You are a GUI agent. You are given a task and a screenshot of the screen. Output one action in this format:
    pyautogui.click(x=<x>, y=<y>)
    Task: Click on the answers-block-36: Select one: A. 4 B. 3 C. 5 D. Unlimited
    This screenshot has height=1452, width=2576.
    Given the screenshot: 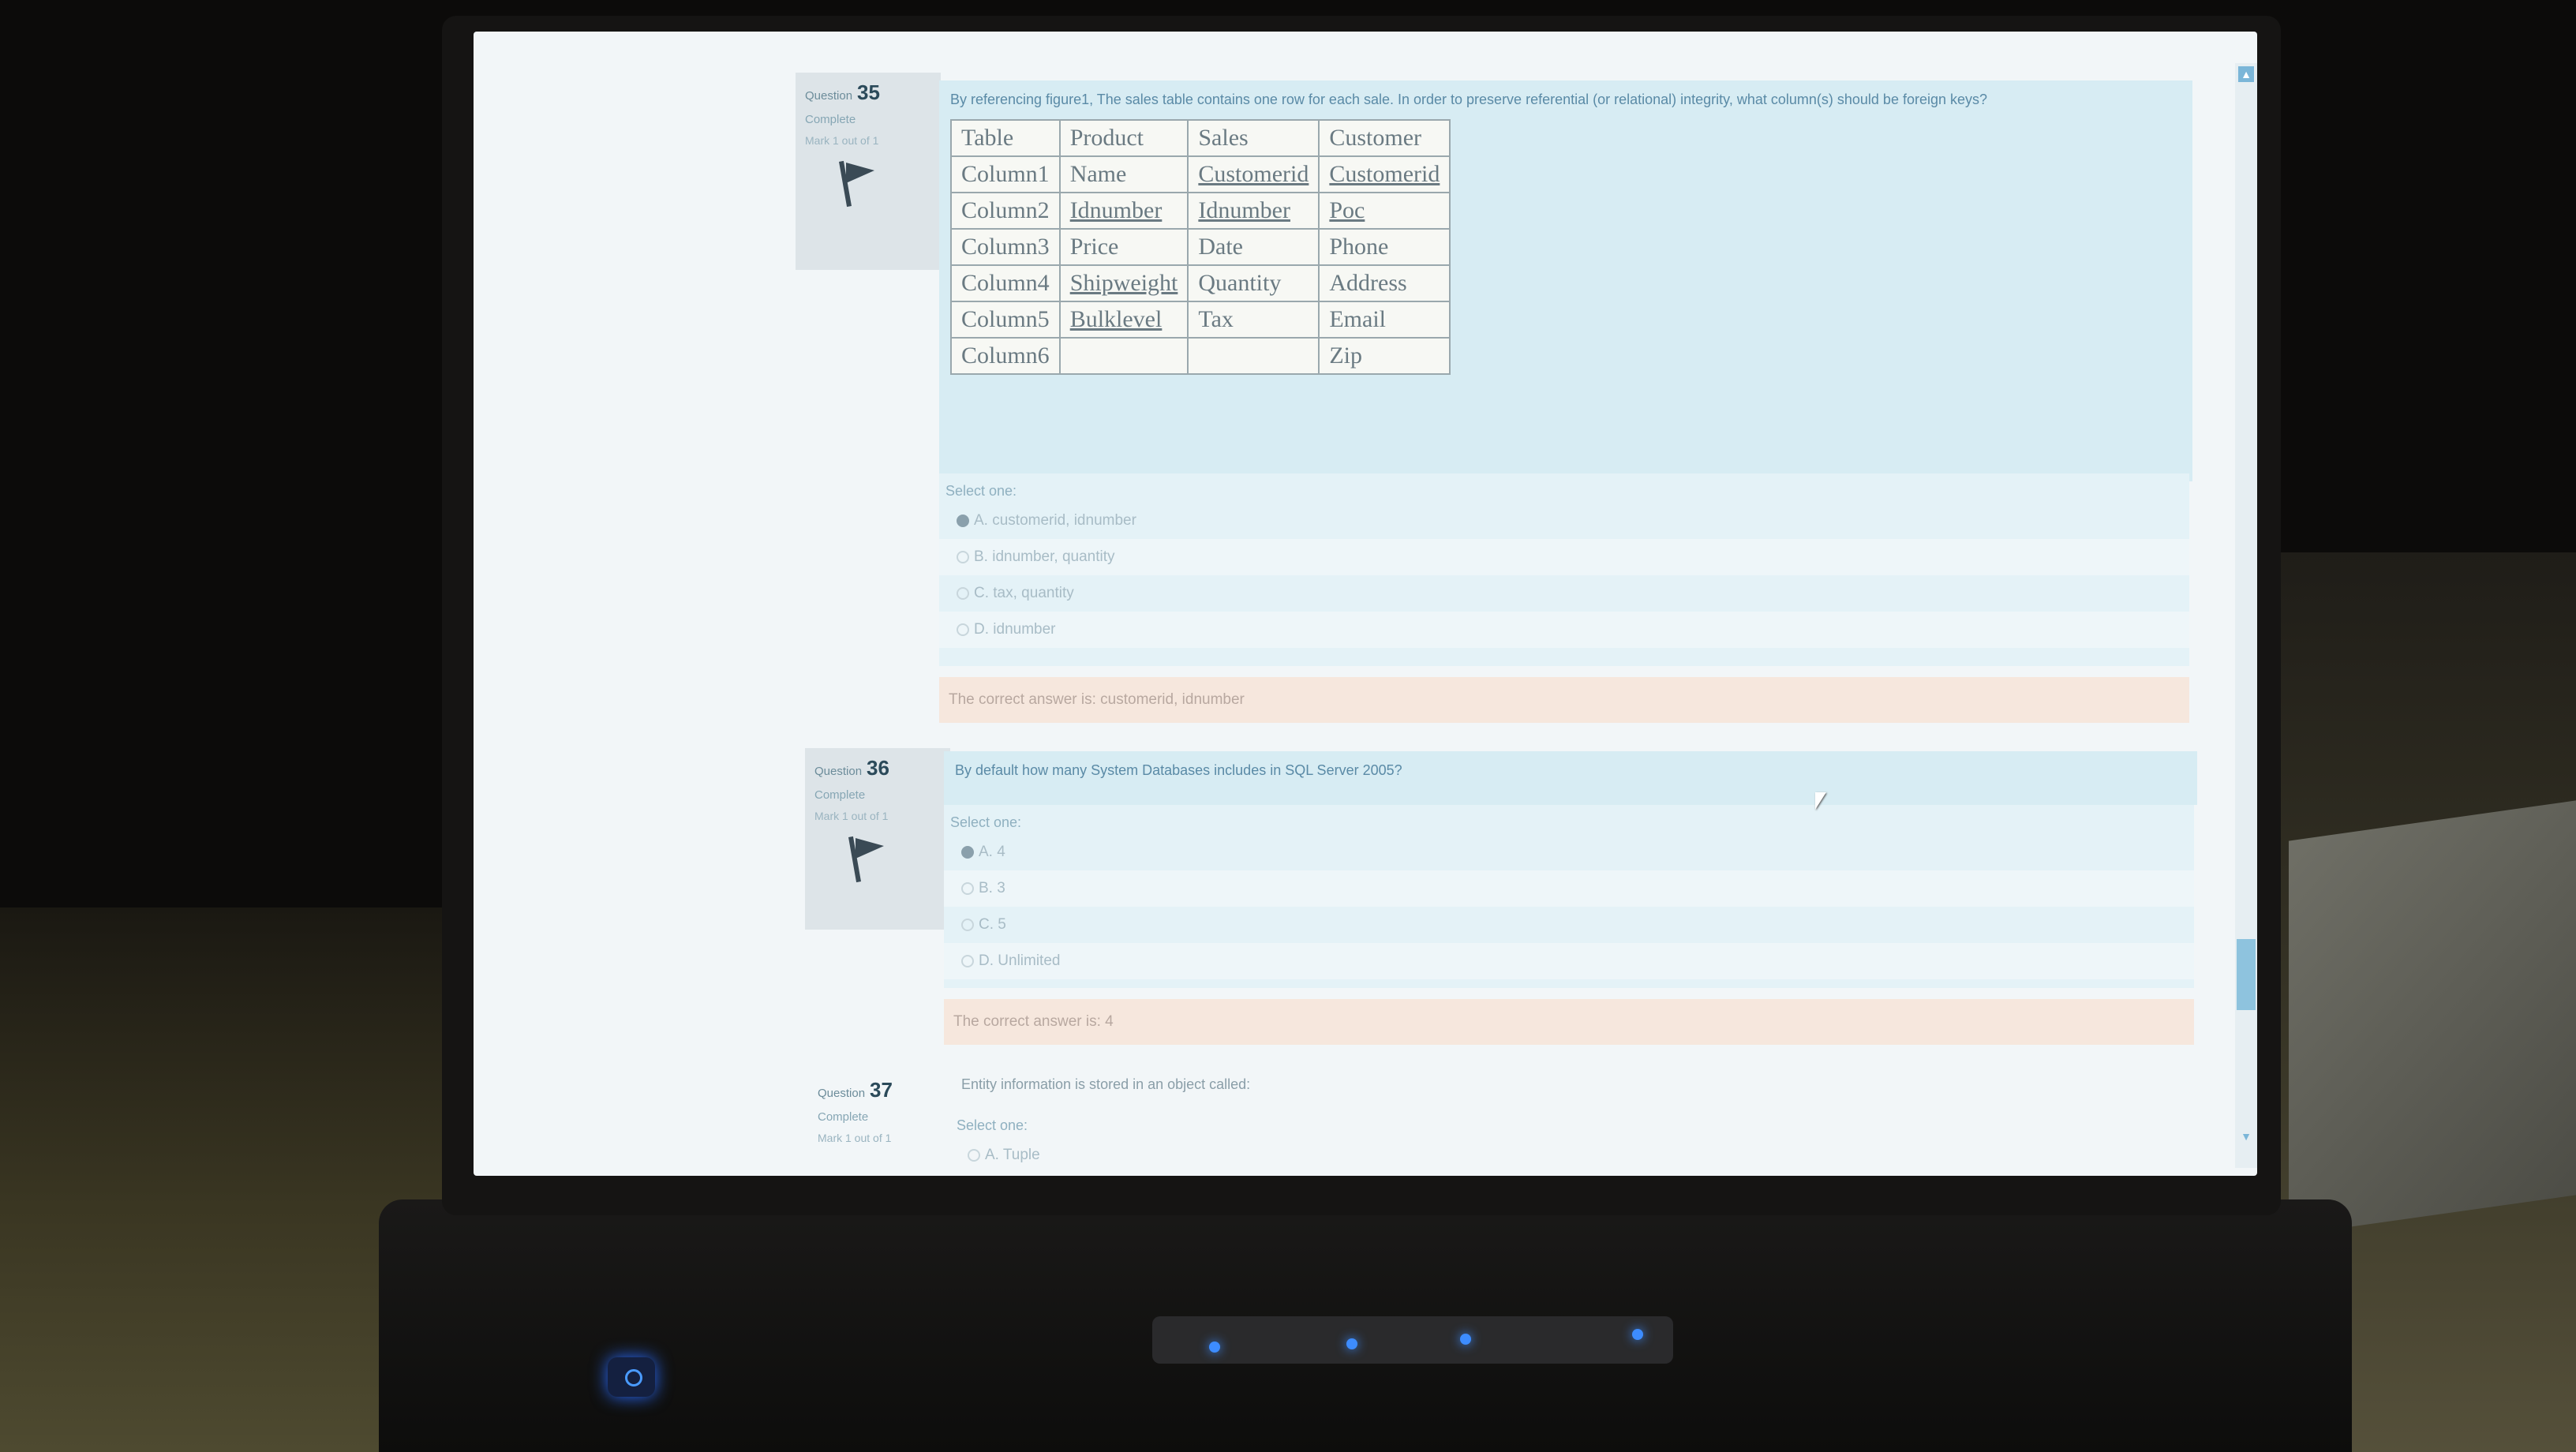 What is the action you would take?
    pyautogui.click(x=1569, y=896)
    